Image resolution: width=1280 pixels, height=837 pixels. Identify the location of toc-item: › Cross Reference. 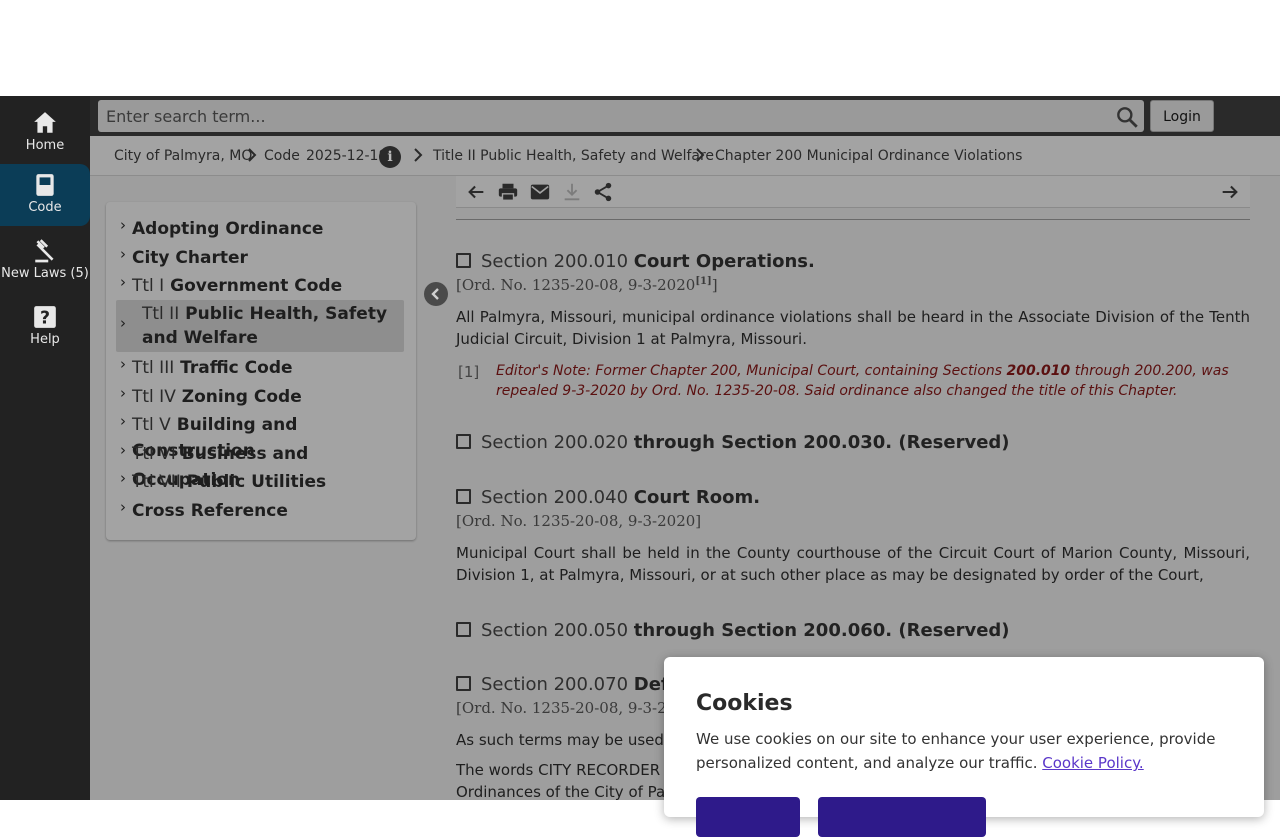
(260, 511).